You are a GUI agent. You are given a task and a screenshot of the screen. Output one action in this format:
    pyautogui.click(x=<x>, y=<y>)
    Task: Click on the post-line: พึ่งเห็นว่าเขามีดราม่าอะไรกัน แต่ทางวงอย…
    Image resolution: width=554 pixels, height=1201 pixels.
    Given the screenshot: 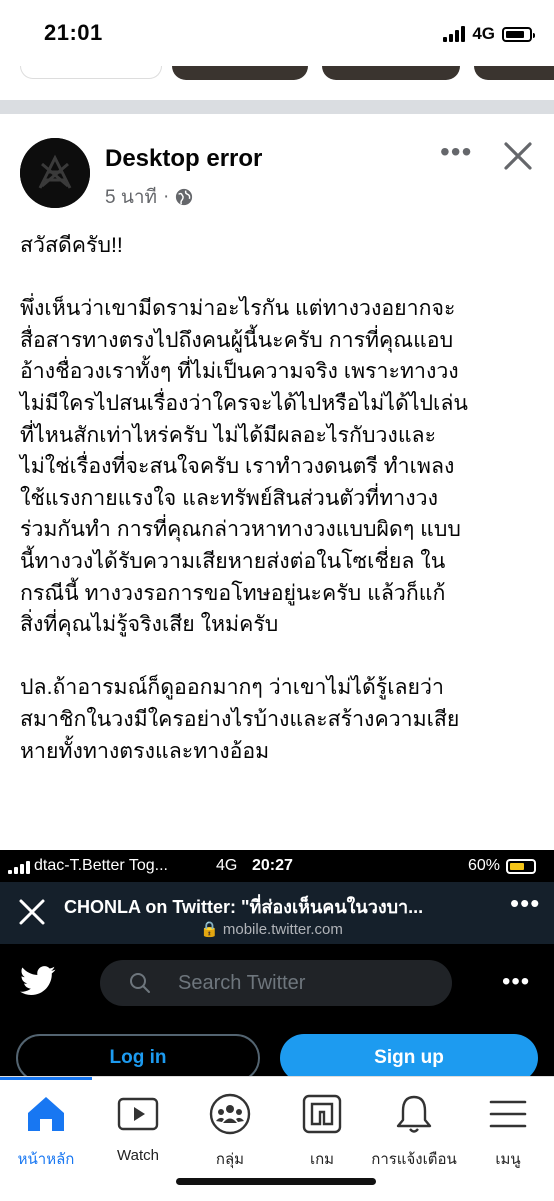 What is the action you would take?
    pyautogui.click(x=238, y=308)
    